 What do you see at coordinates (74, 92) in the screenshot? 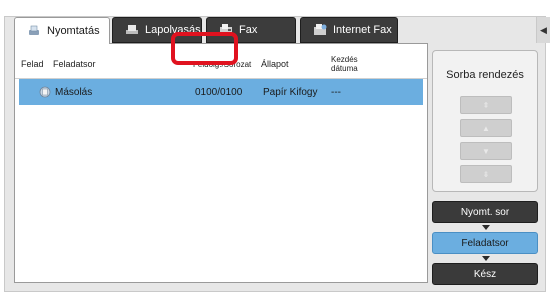
I see `row-job-name: Másolás` at bounding box center [74, 92].